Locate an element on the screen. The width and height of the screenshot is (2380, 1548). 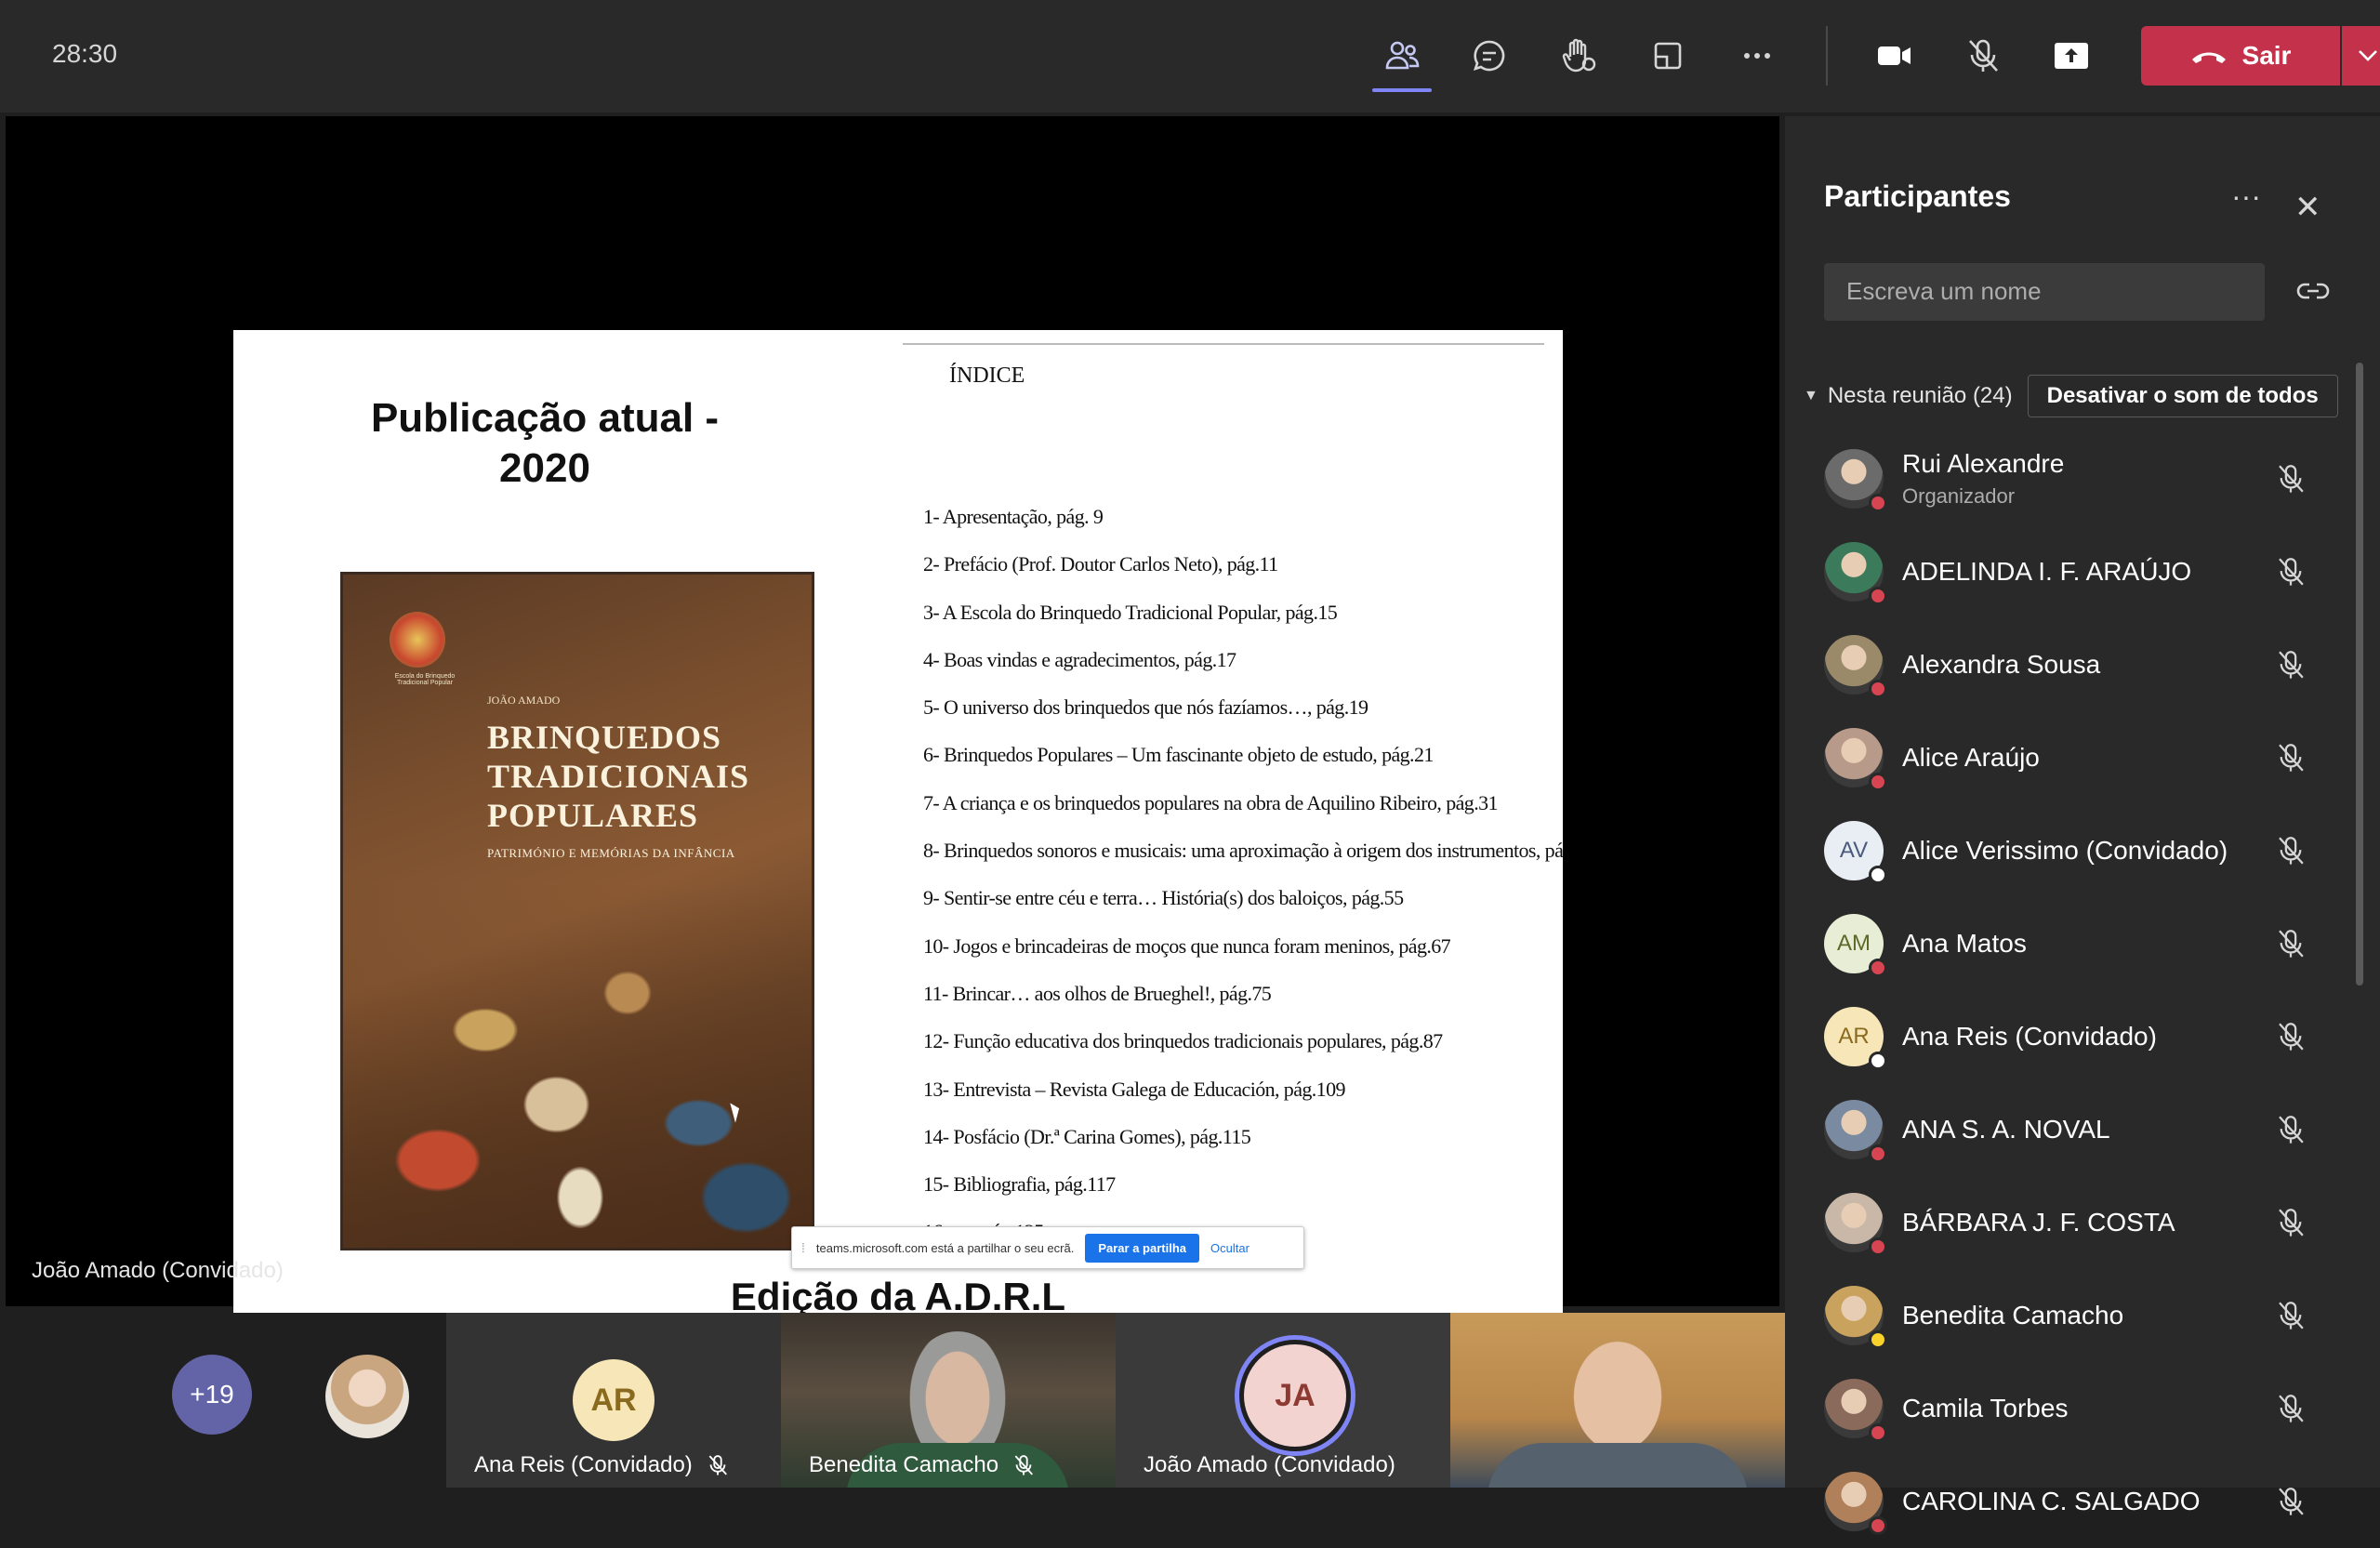
mute-all-button: Desativar o som de todos is located at coordinates (2182, 396).